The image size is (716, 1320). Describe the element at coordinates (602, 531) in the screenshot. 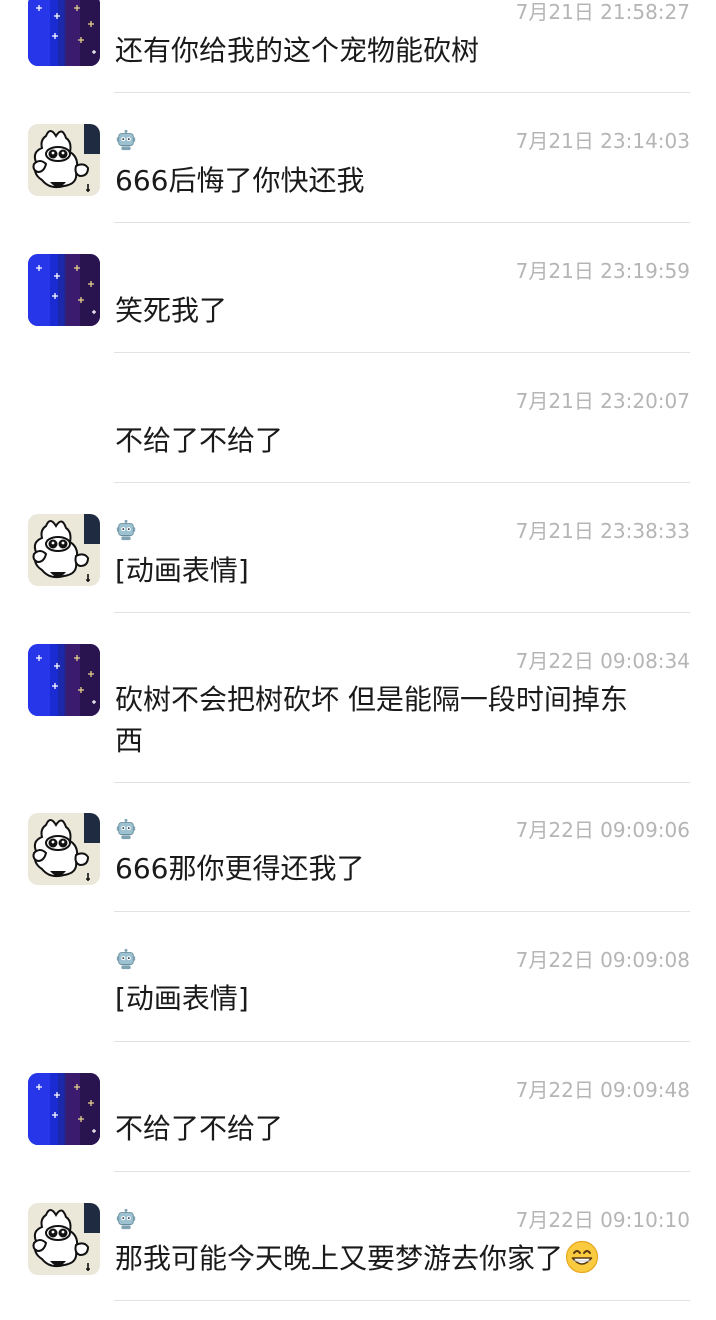

I see `message-time: 7月21日 23:38:33` at that location.